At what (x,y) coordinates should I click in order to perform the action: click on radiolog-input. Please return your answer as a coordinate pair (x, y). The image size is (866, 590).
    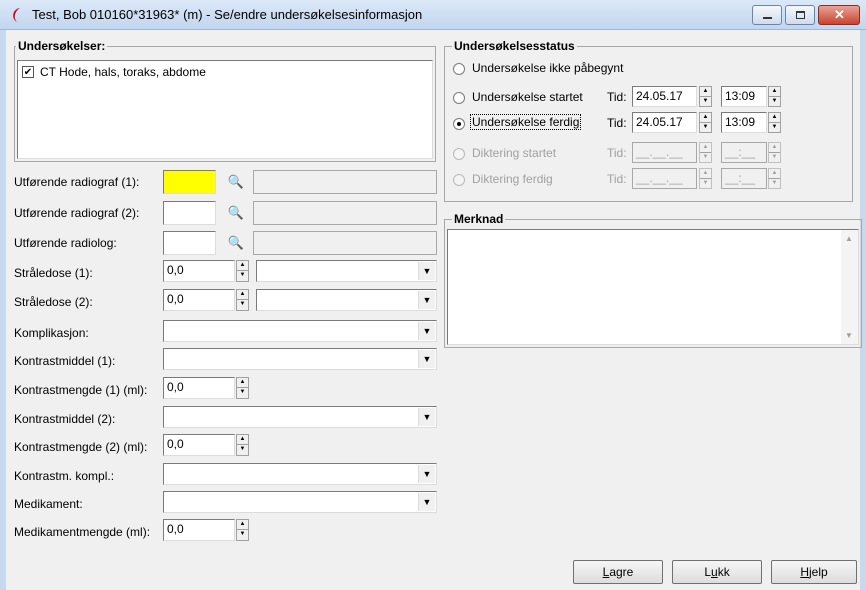
    Looking at the image, I should click on (189, 243).